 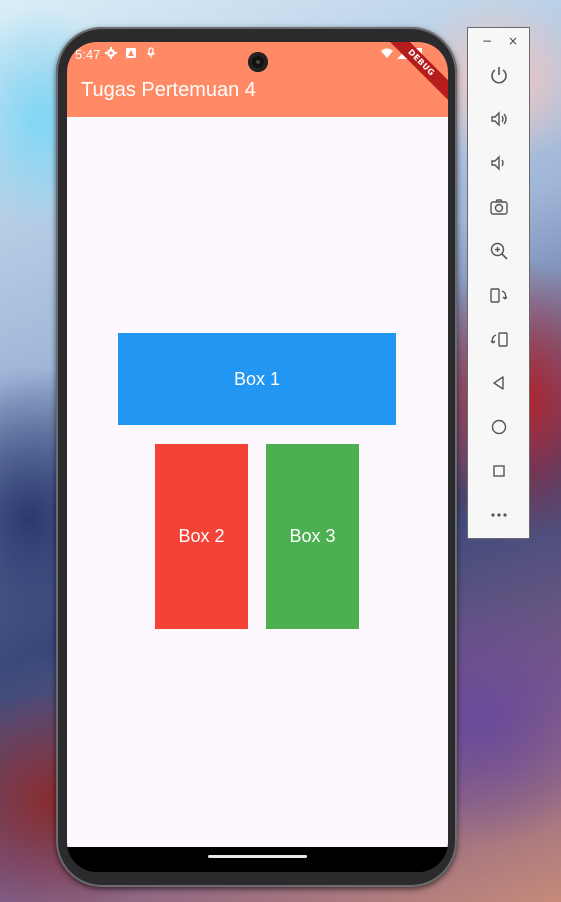 I want to click on overview-button, so click(x=499, y=471).